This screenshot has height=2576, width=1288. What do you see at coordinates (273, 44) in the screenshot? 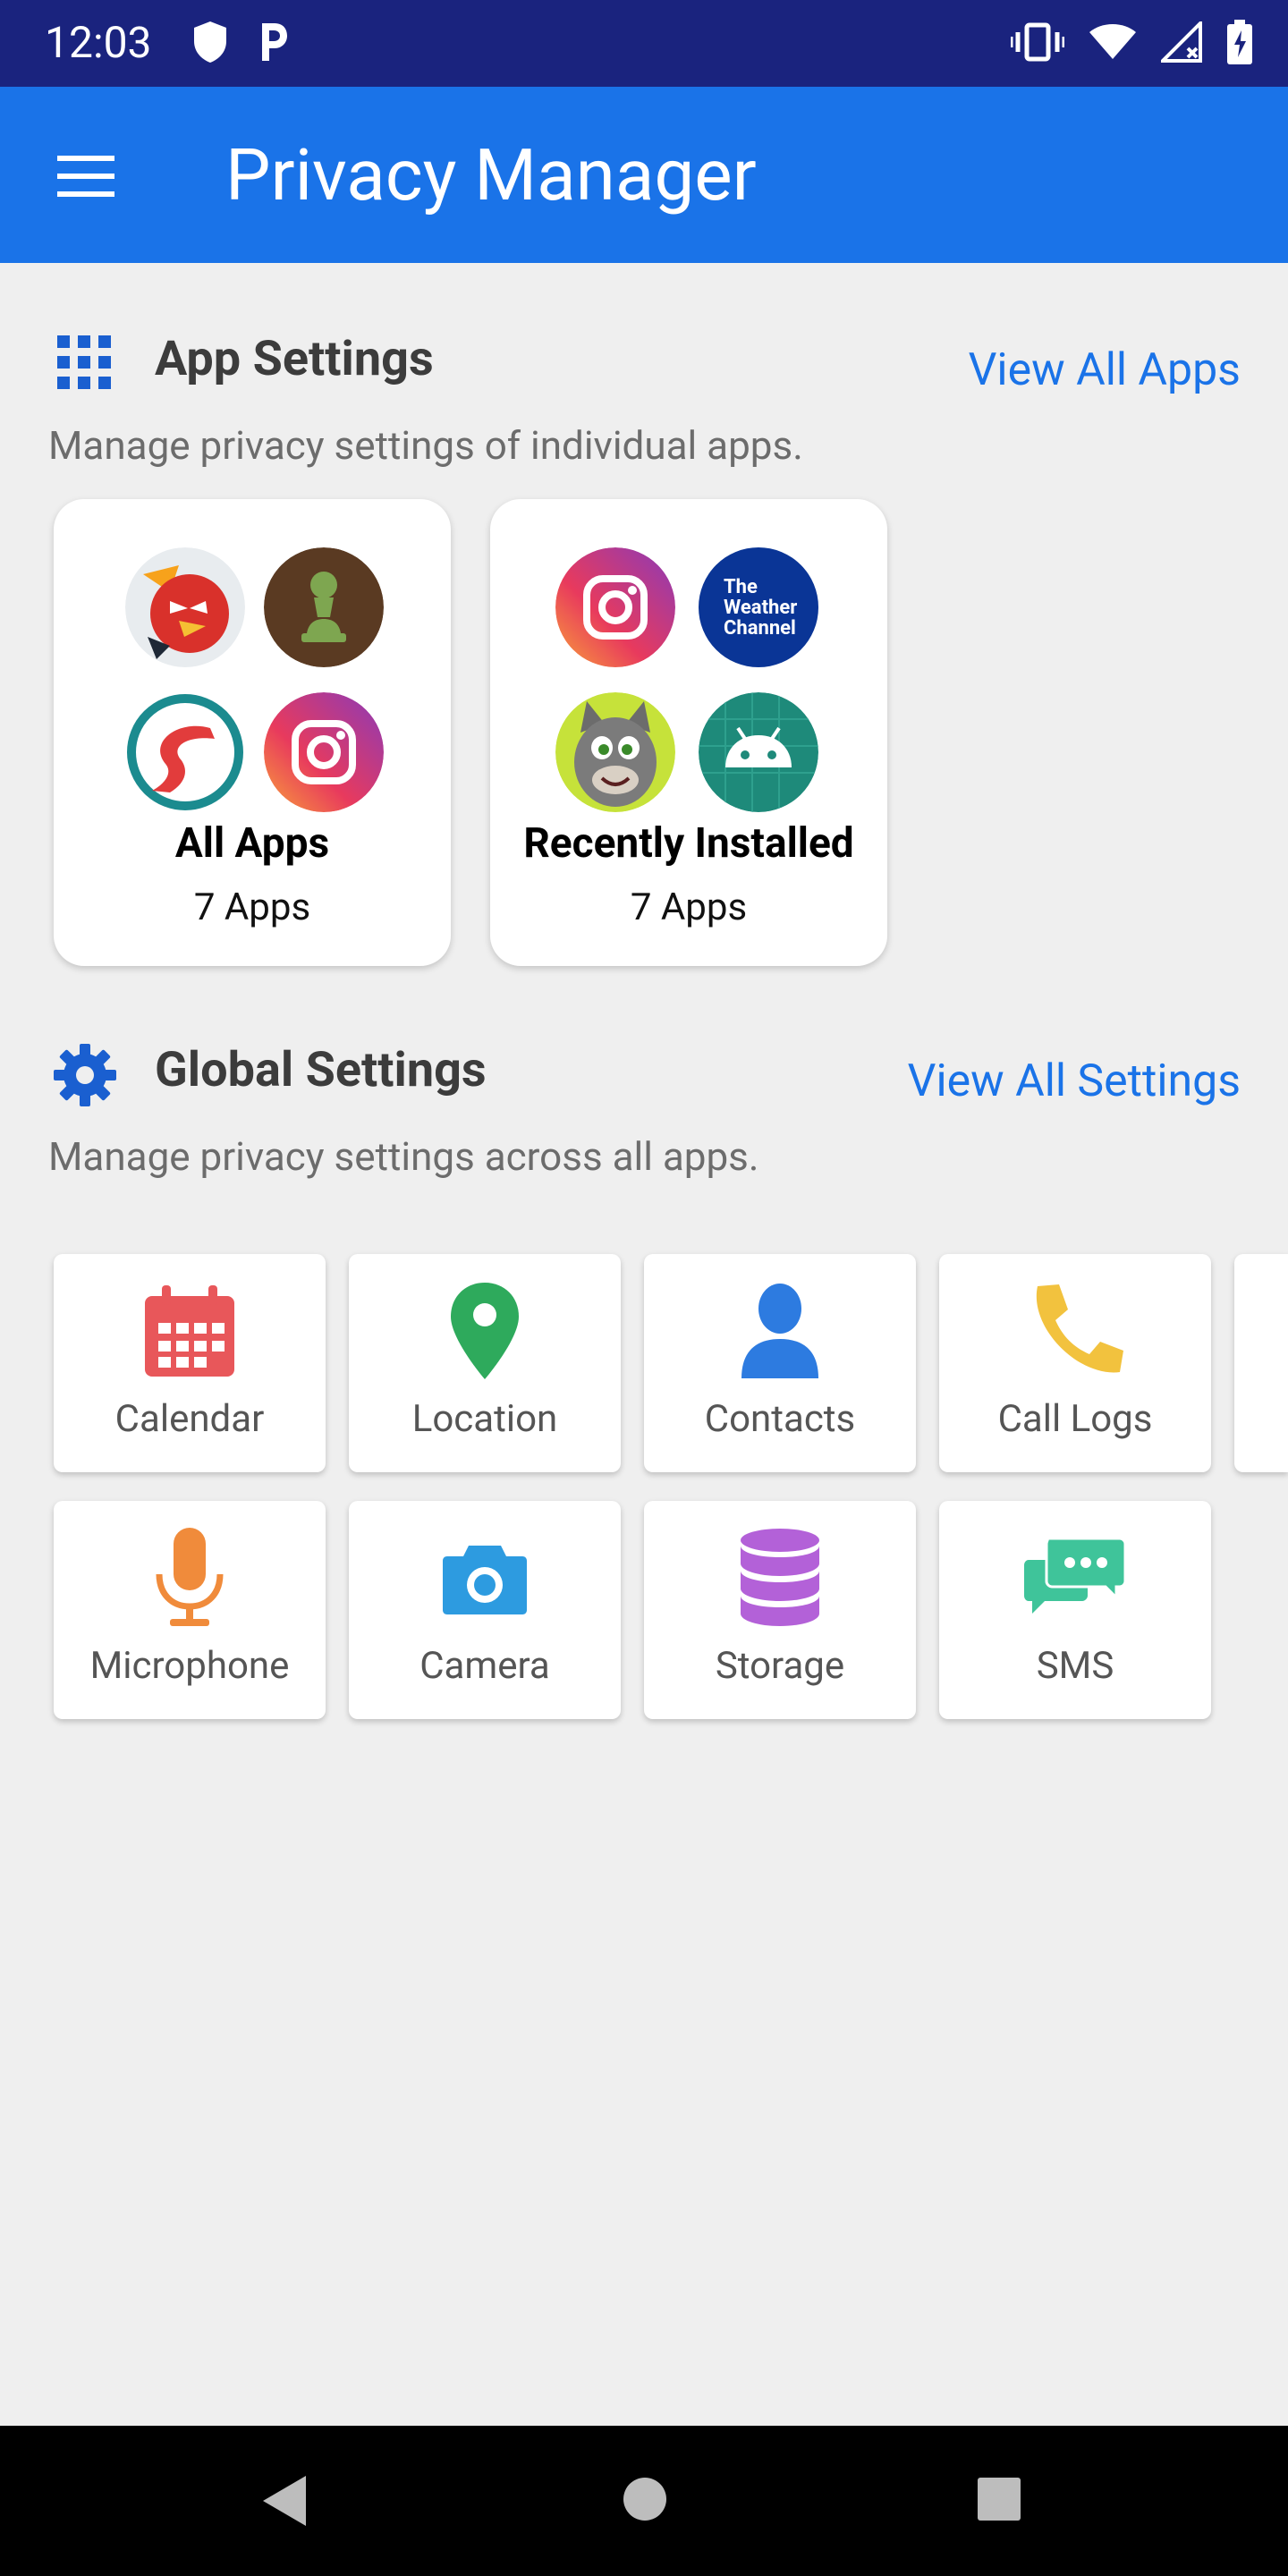
I see `parking-icon` at bounding box center [273, 44].